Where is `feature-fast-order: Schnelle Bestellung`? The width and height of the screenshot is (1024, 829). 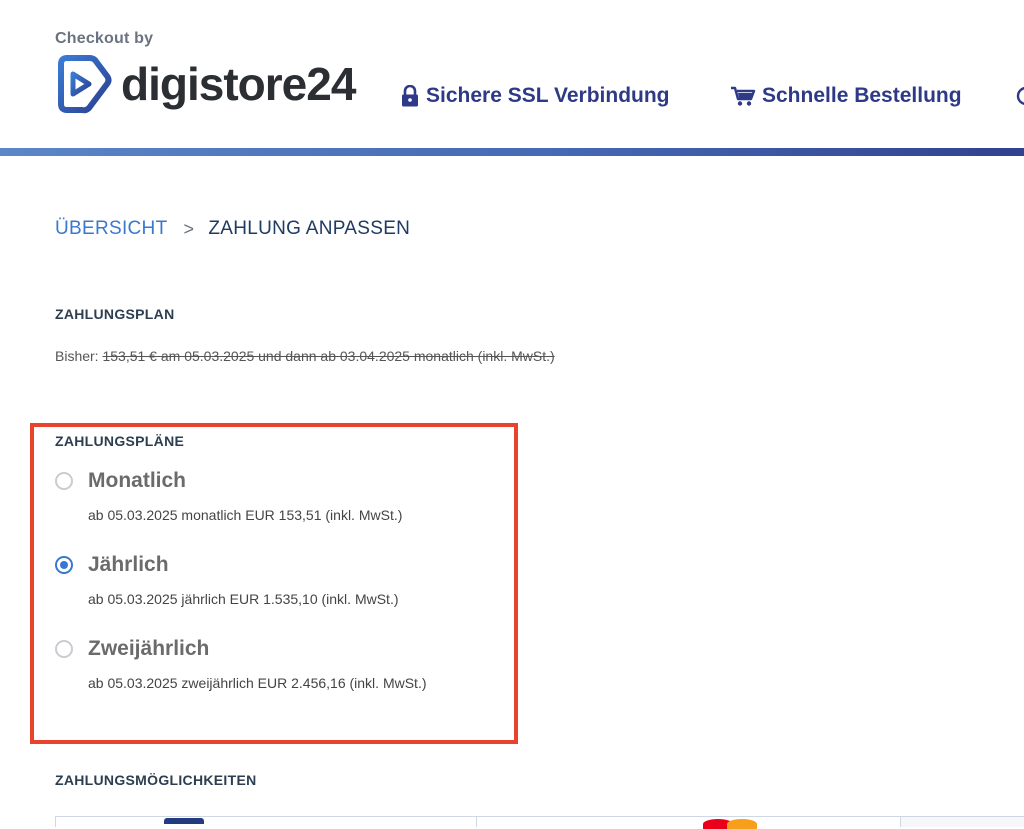
feature-fast-order: Schnelle Bestellung is located at coordinates (846, 96).